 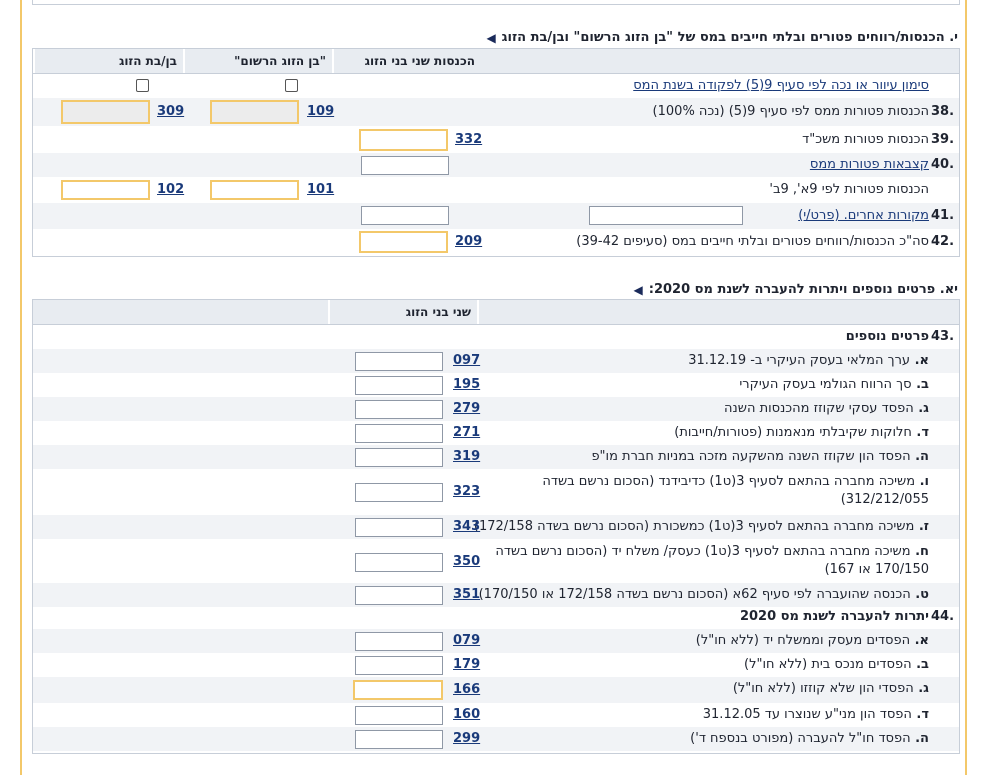 What do you see at coordinates (921, 526) in the screenshot?
I see `item-letter: ז.` at bounding box center [921, 526].